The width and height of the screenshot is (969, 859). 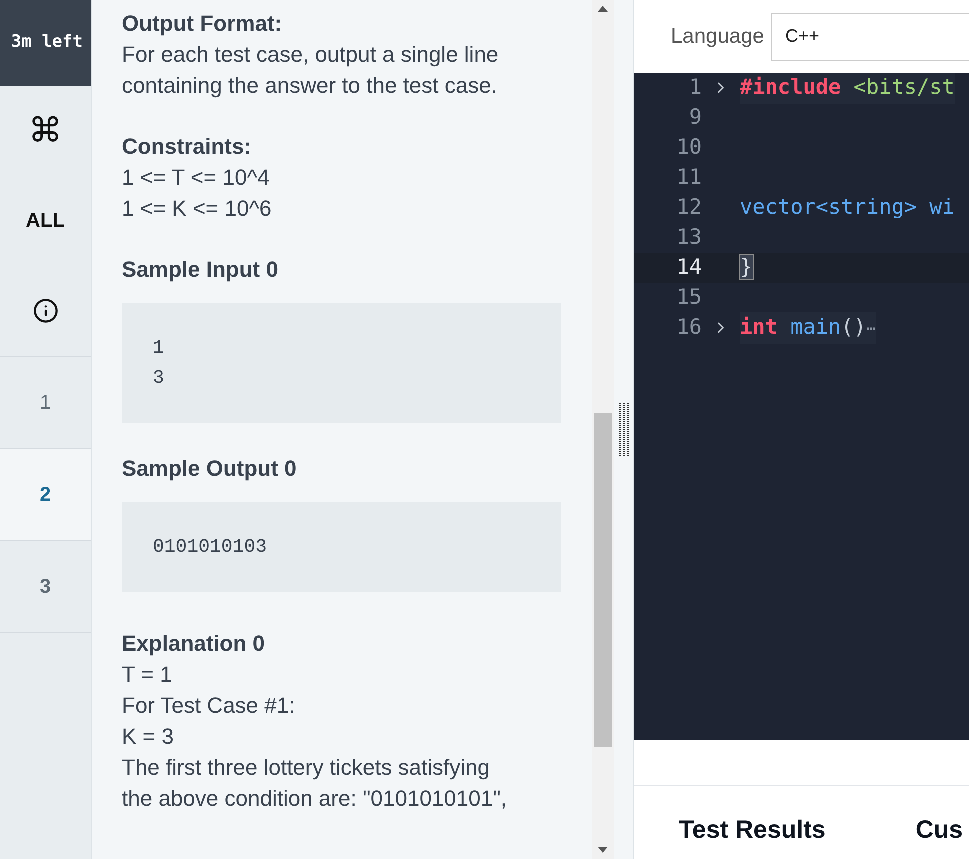 I want to click on scrollbar-thumb, so click(x=603, y=580).